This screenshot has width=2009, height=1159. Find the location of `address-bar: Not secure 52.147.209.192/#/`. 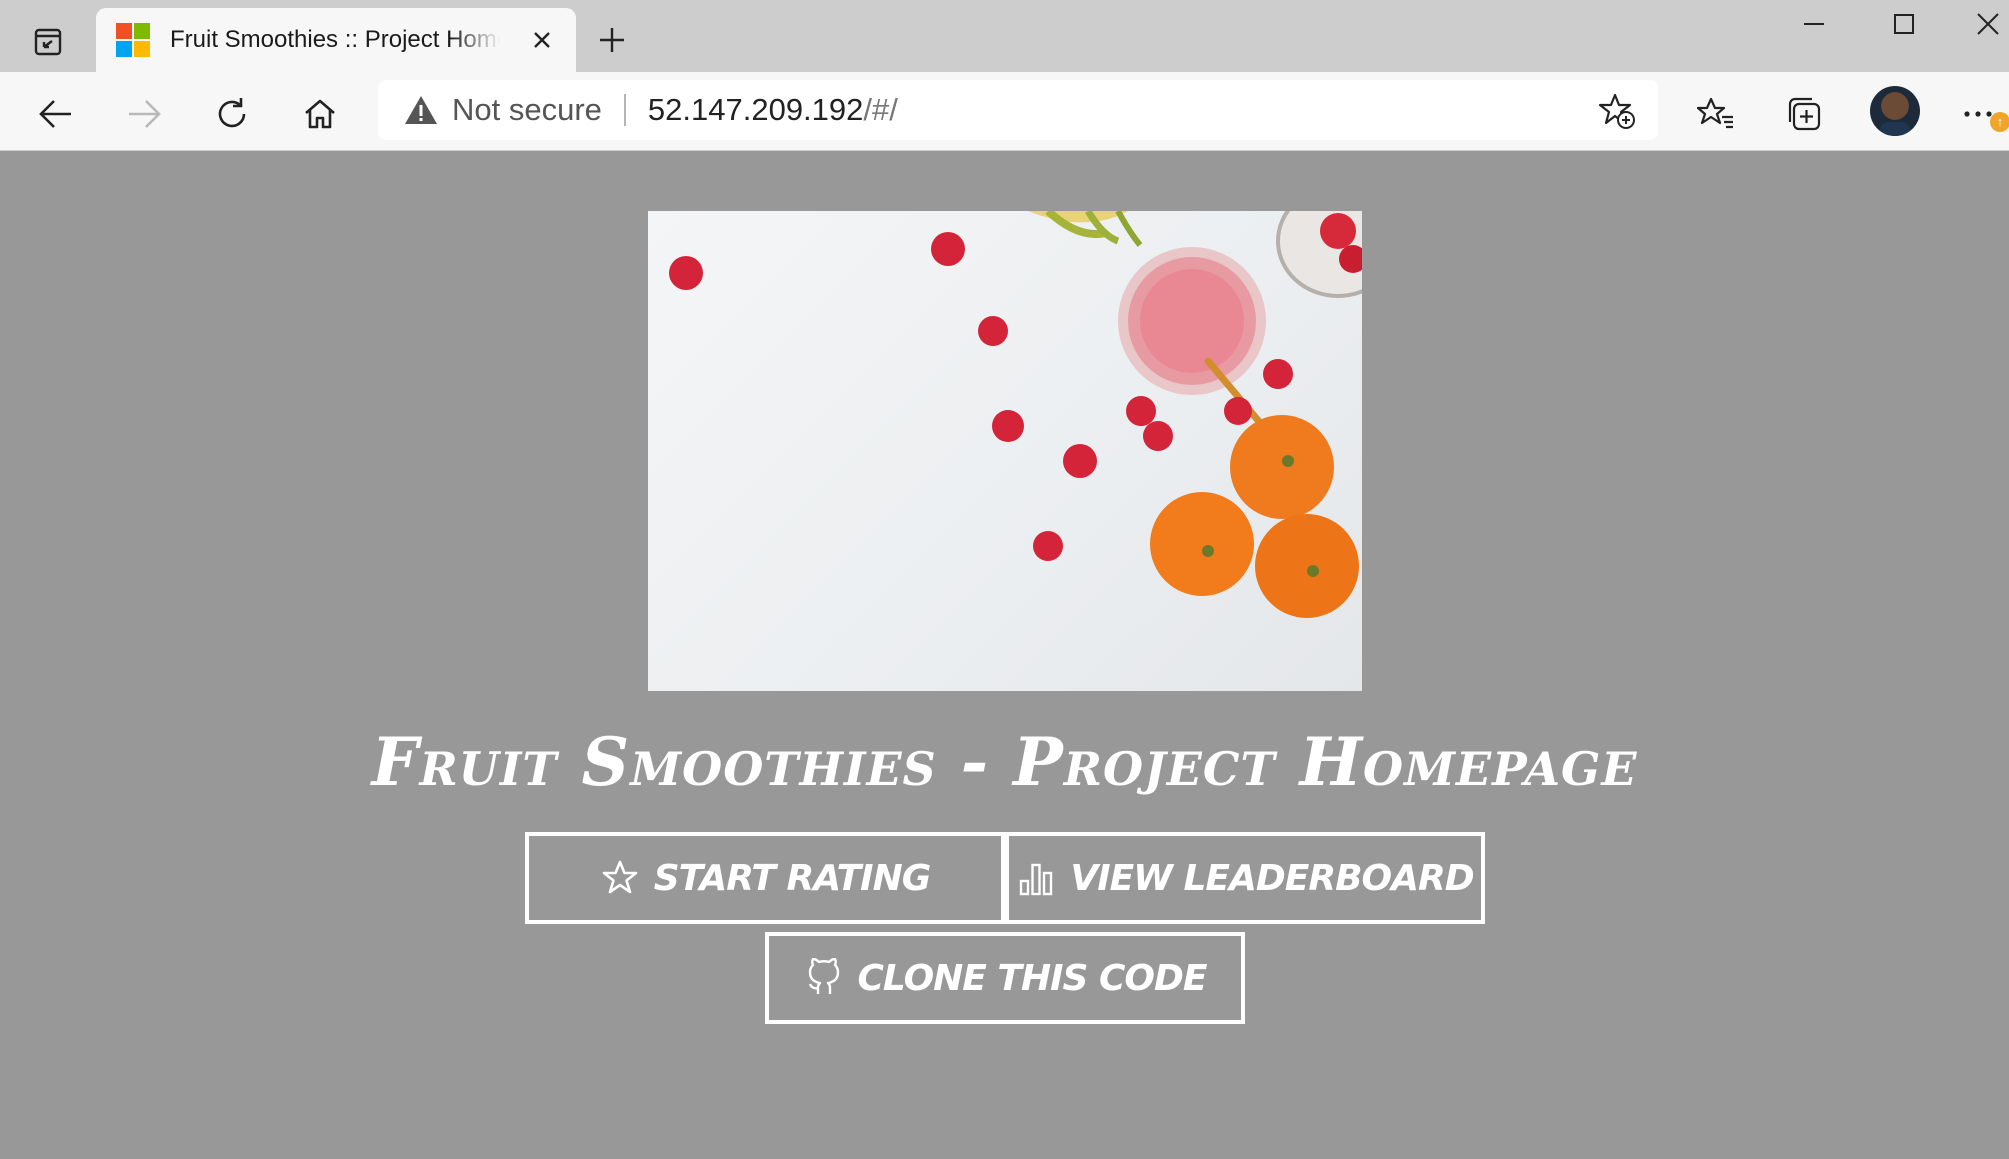

address-bar: Not secure 52.147.209.192/#/ is located at coordinates (1018, 110).